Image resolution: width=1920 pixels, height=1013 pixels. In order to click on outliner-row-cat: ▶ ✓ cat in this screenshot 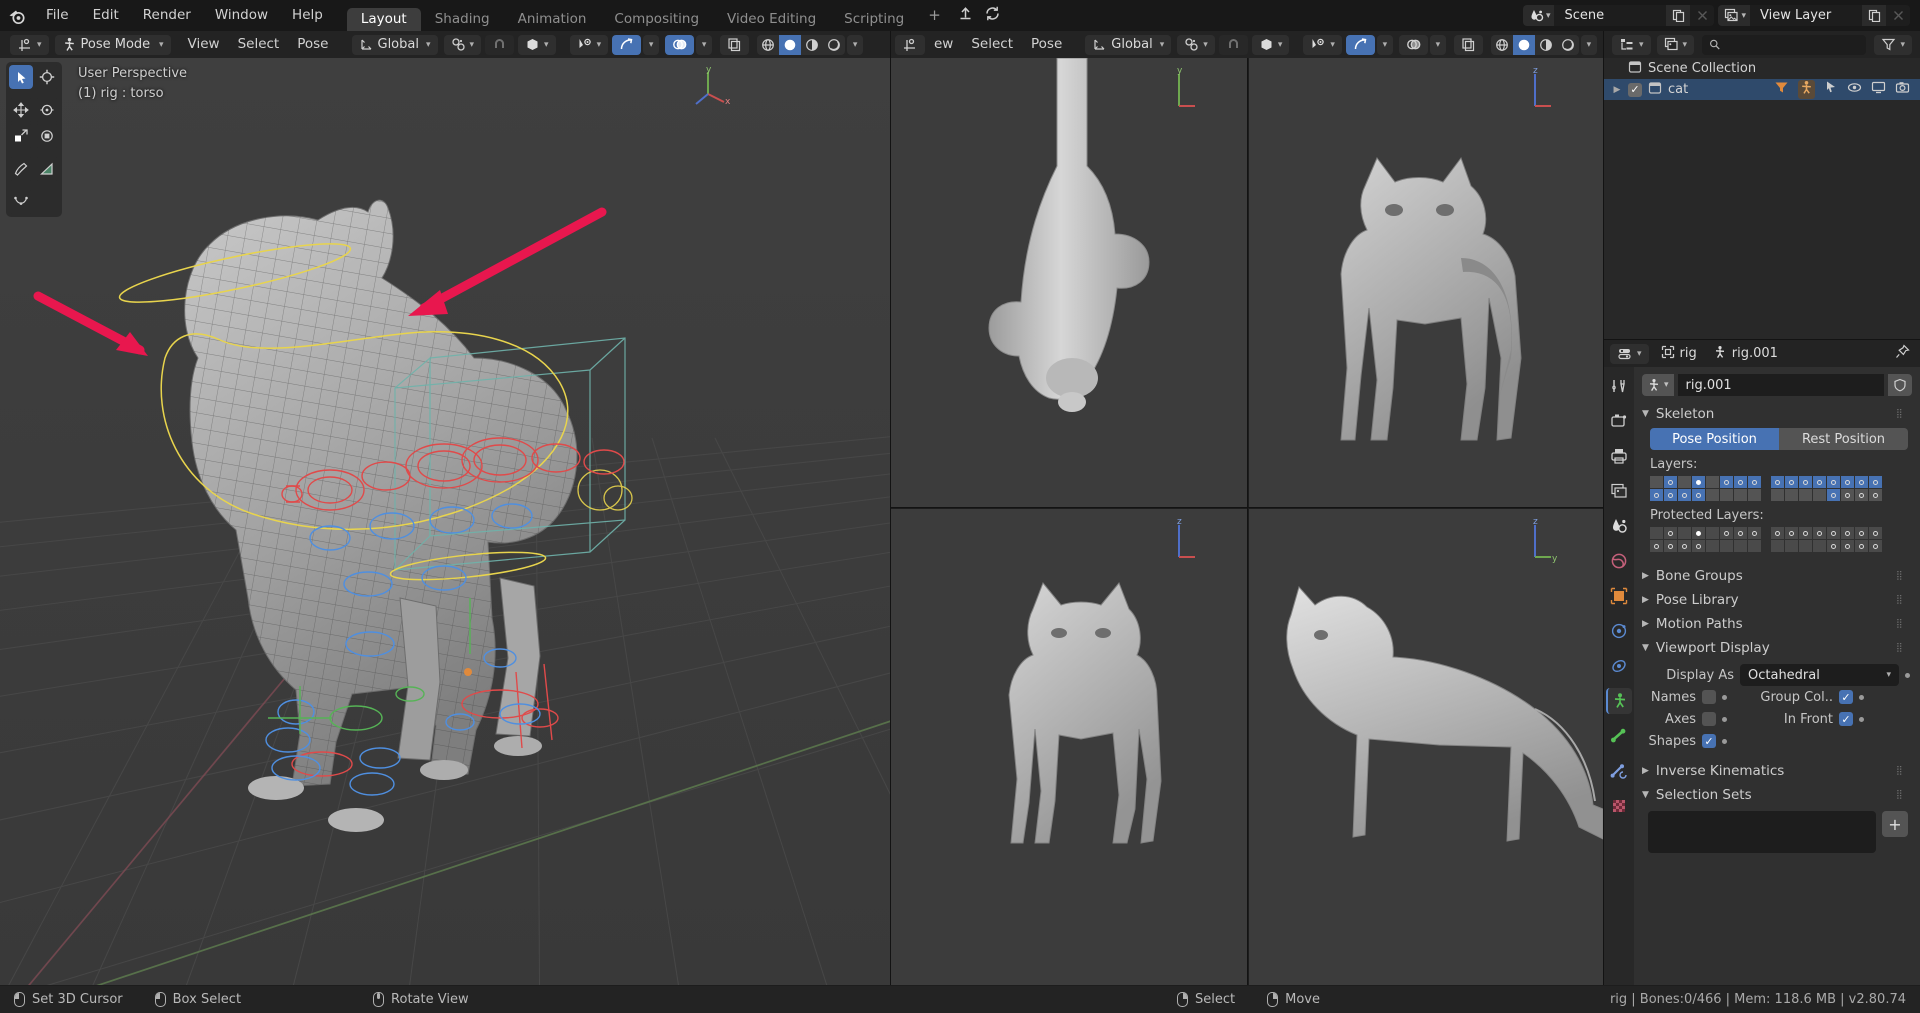, I will do `click(1762, 89)`.